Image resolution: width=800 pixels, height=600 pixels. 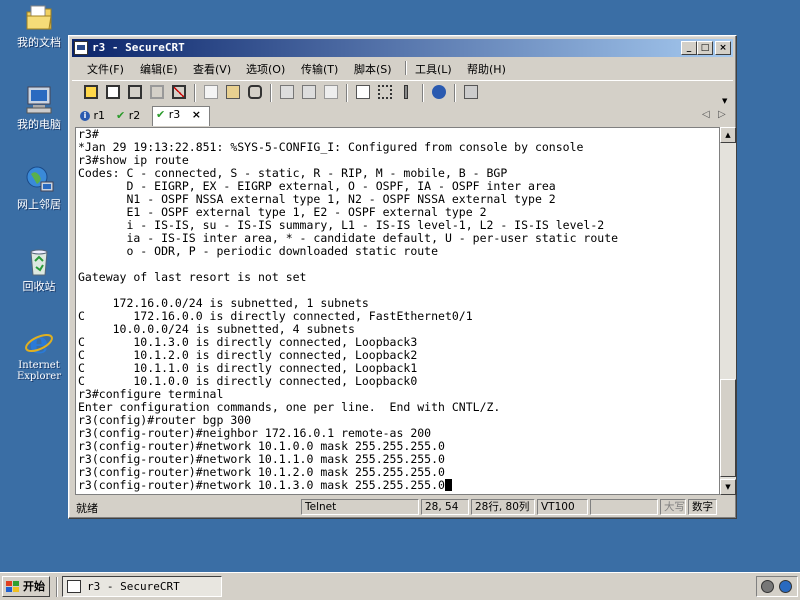 I want to click on print-screen-icon, so click(x=309, y=92).